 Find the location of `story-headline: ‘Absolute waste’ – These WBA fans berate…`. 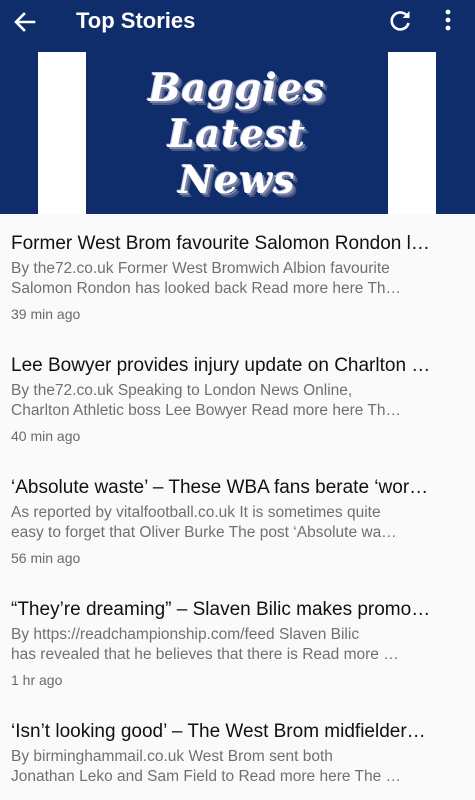

story-headline: ‘Absolute waste’ – These WBA fans berate… is located at coordinates (220, 487).